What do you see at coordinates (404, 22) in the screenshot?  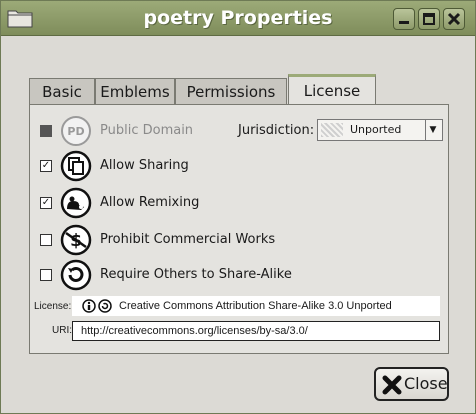 I see `minimize-icon` at bounding box center [404, 22].